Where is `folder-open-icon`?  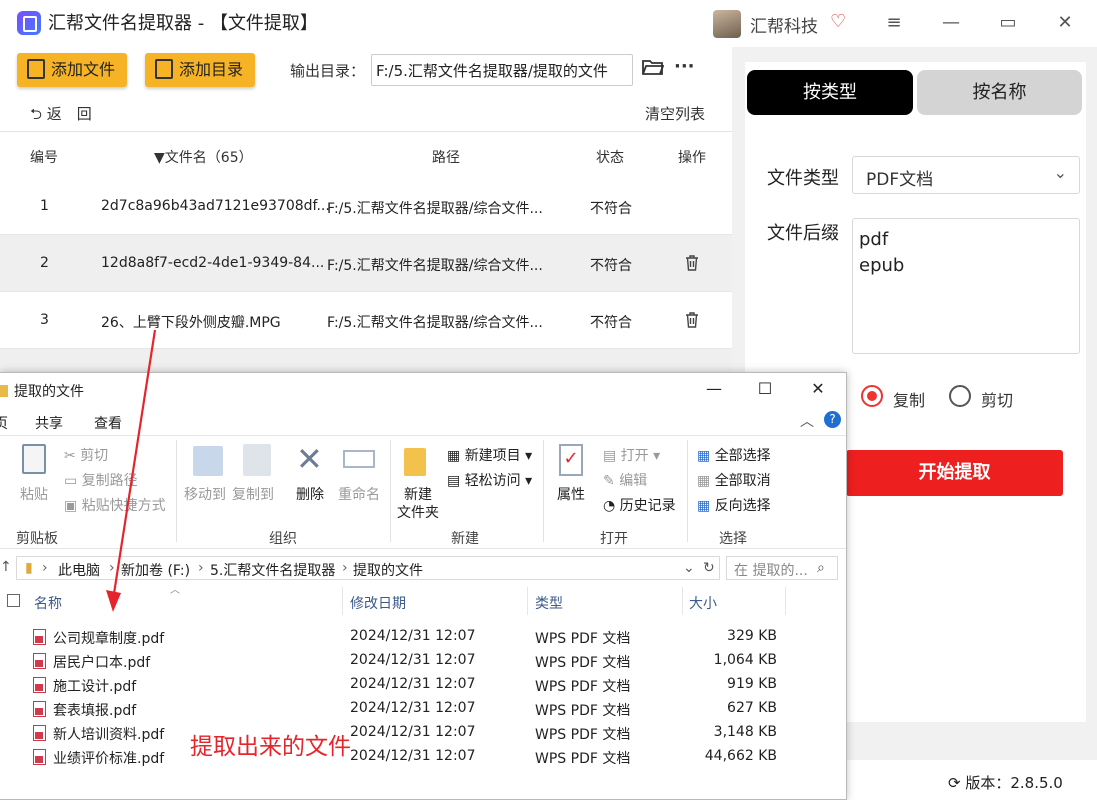
folder-open-icon is located at coordinates (653, 67).